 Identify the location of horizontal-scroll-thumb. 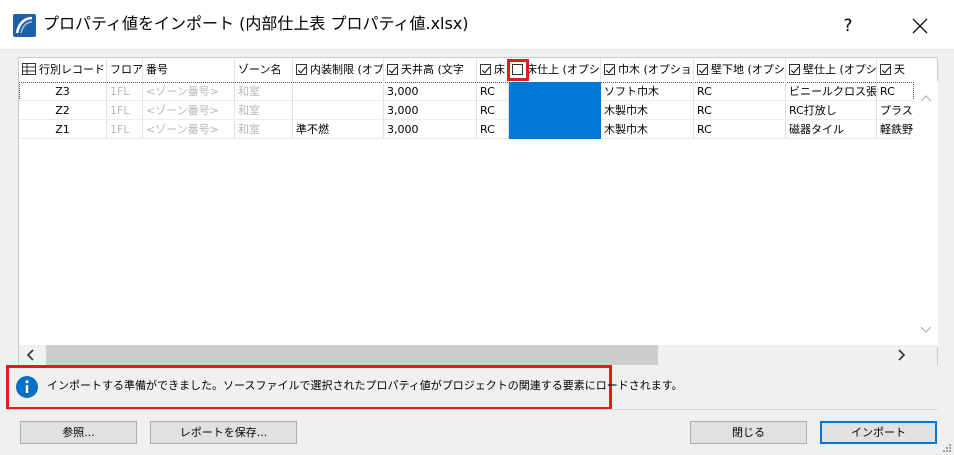
(352, 355).